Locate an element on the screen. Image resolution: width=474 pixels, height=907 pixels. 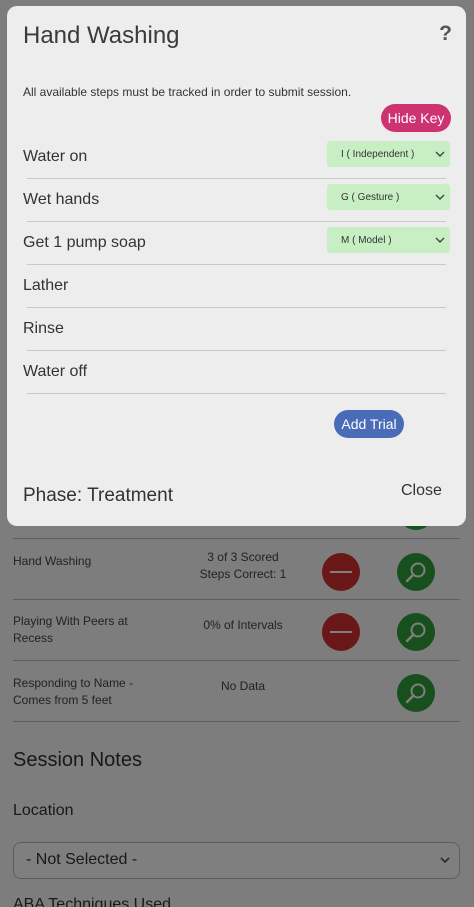
prompt-select: I ( Independent ) is located at coordinates (388, 154).